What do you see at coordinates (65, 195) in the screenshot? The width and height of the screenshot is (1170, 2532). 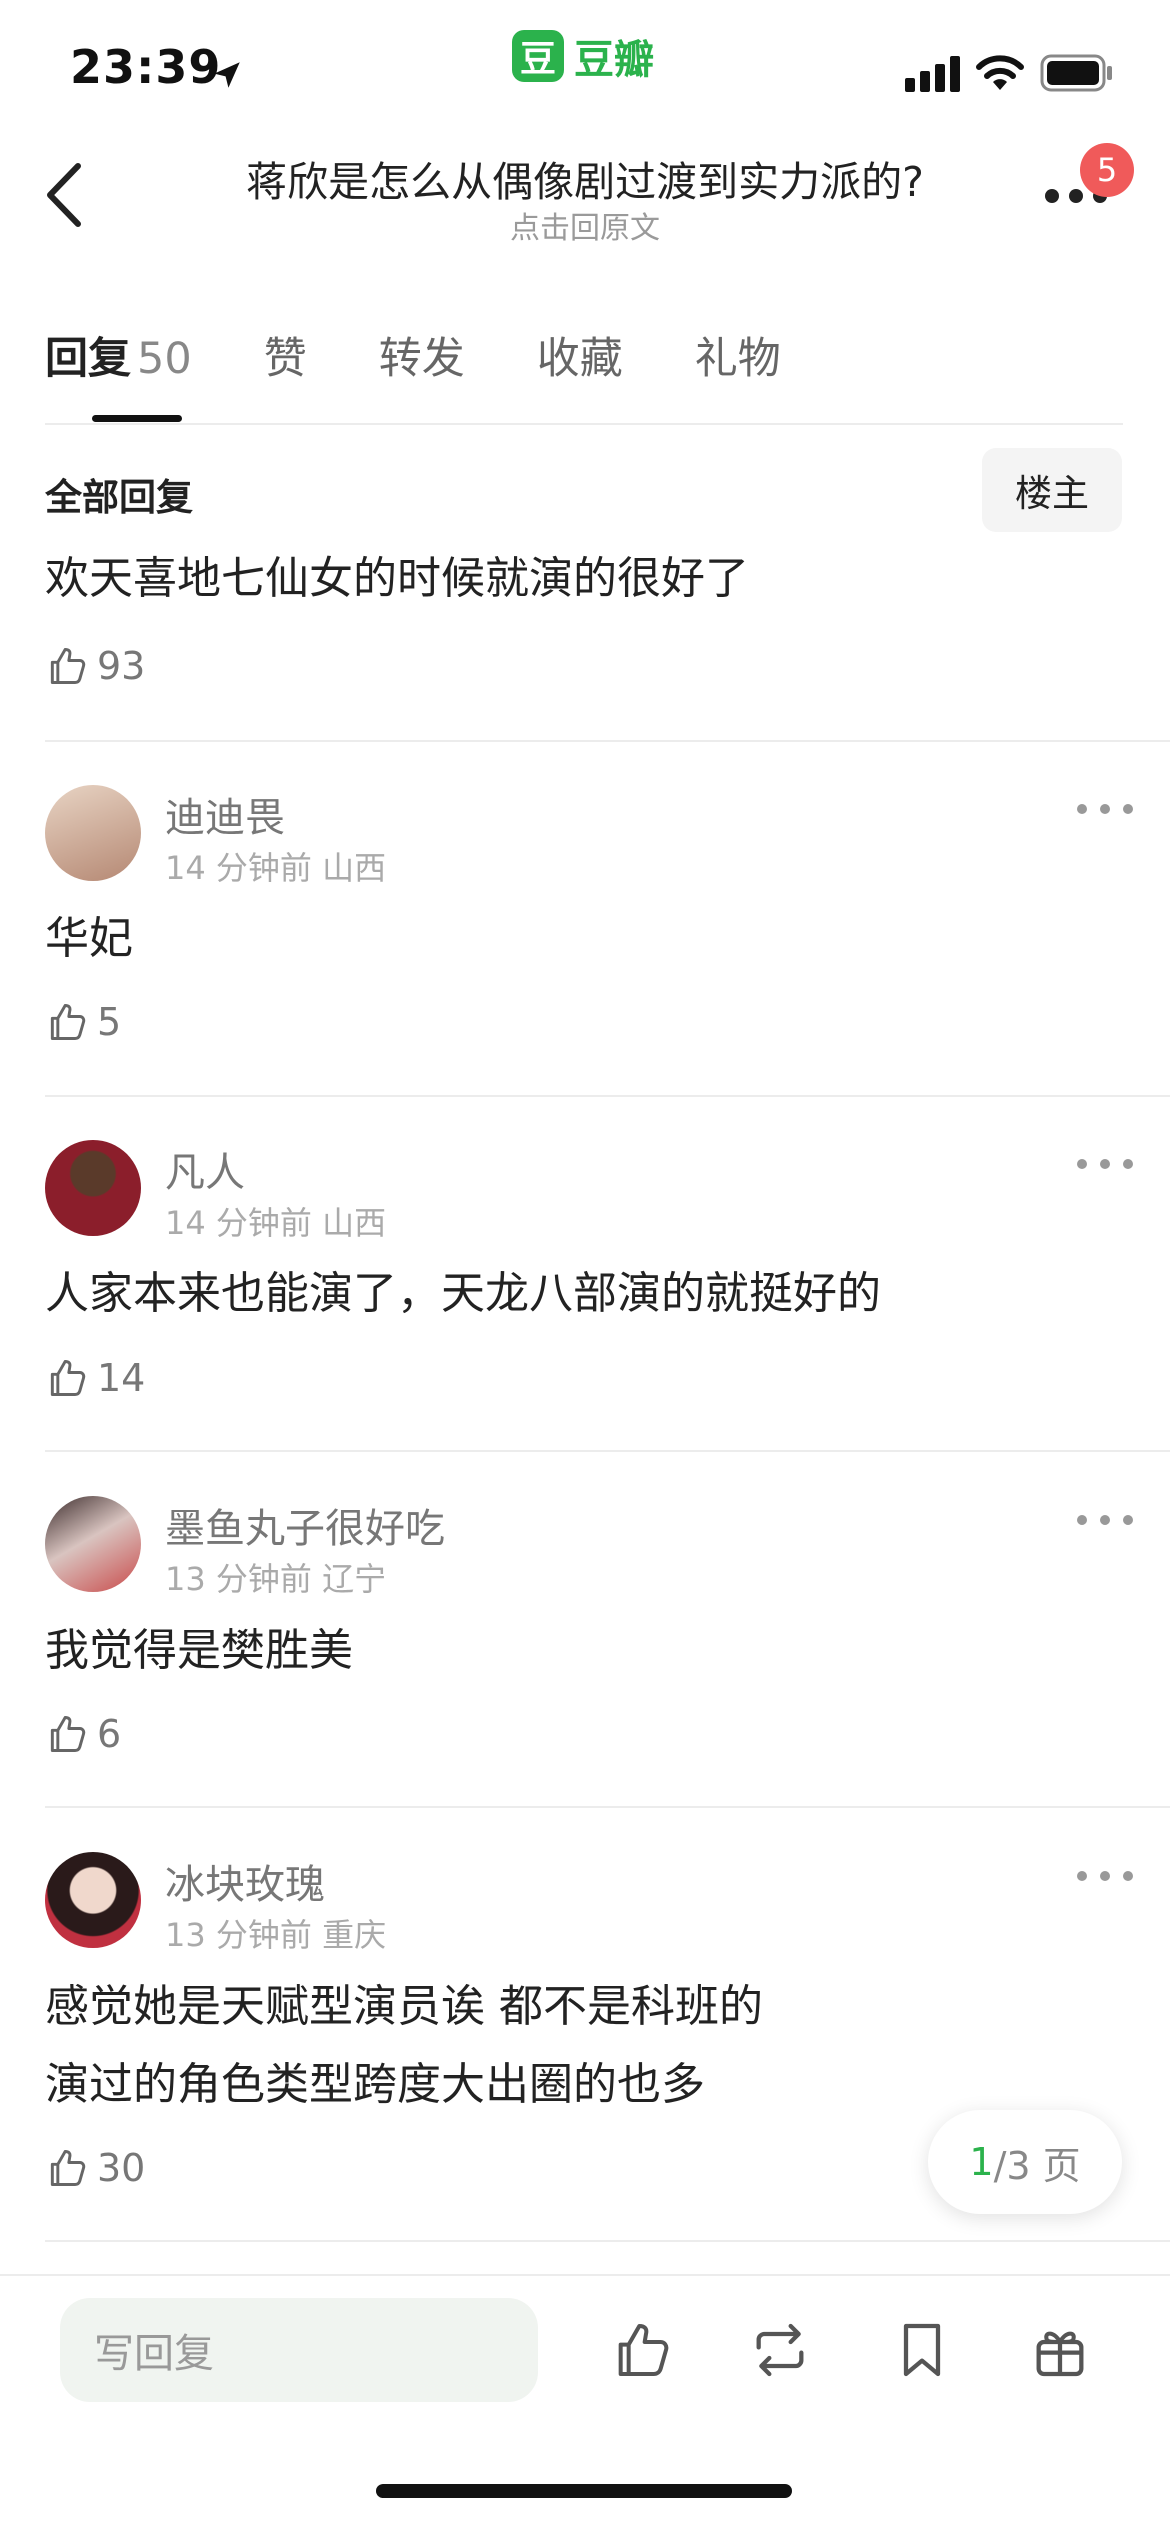 I see `back-icon` at bounding box center [65, 195].